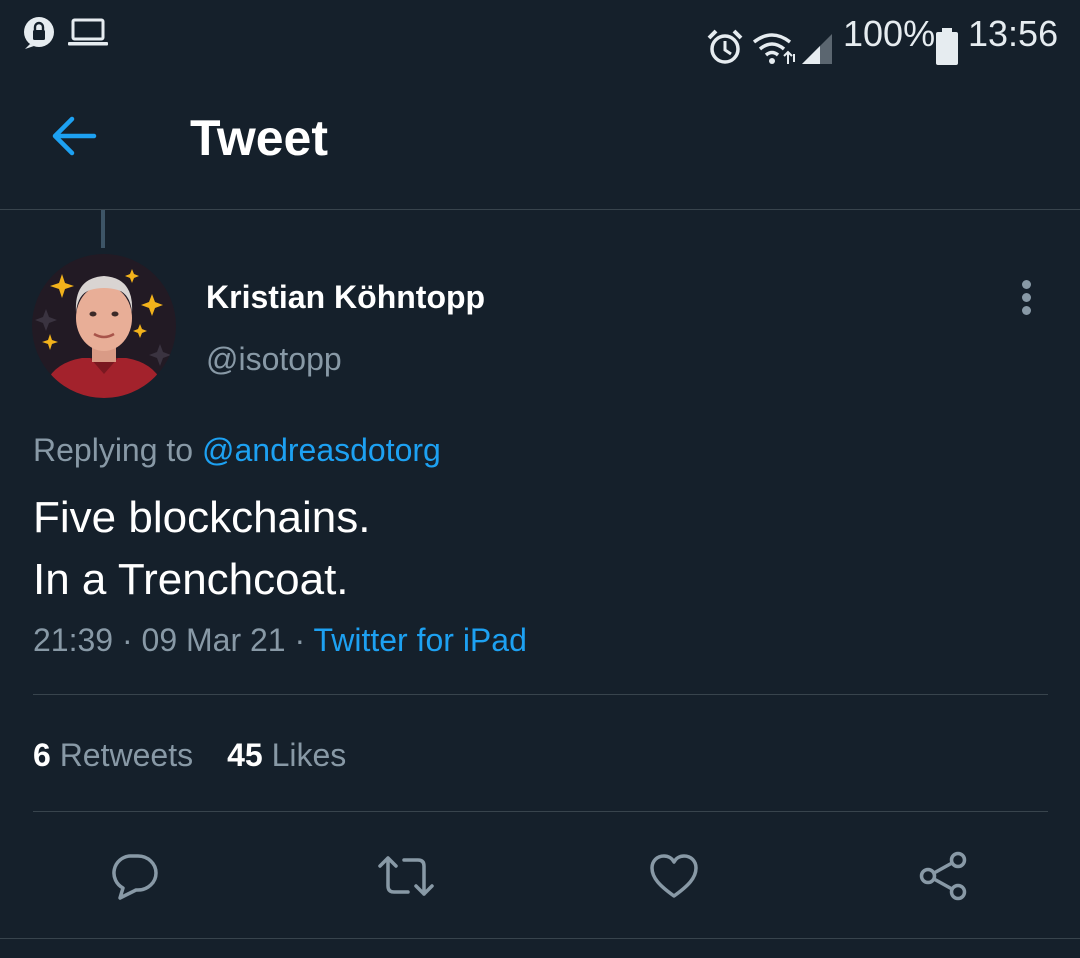 This screenshot has height=958, width=1080. I want to click on like-icon, so click(674, 876).